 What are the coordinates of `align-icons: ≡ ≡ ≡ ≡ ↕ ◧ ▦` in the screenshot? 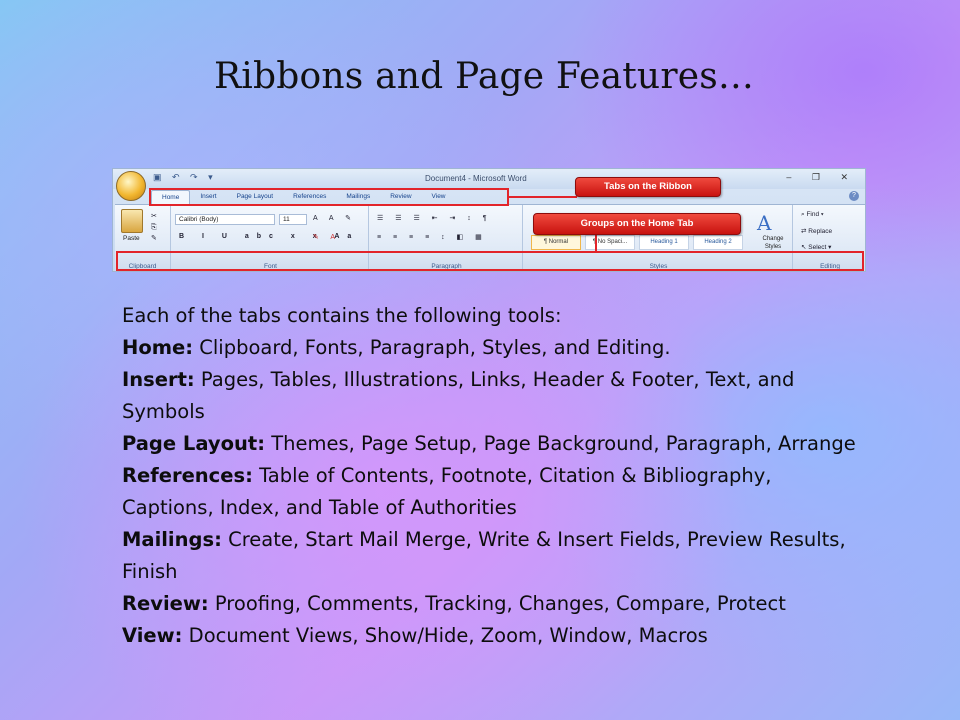 It's located at (432, 237).